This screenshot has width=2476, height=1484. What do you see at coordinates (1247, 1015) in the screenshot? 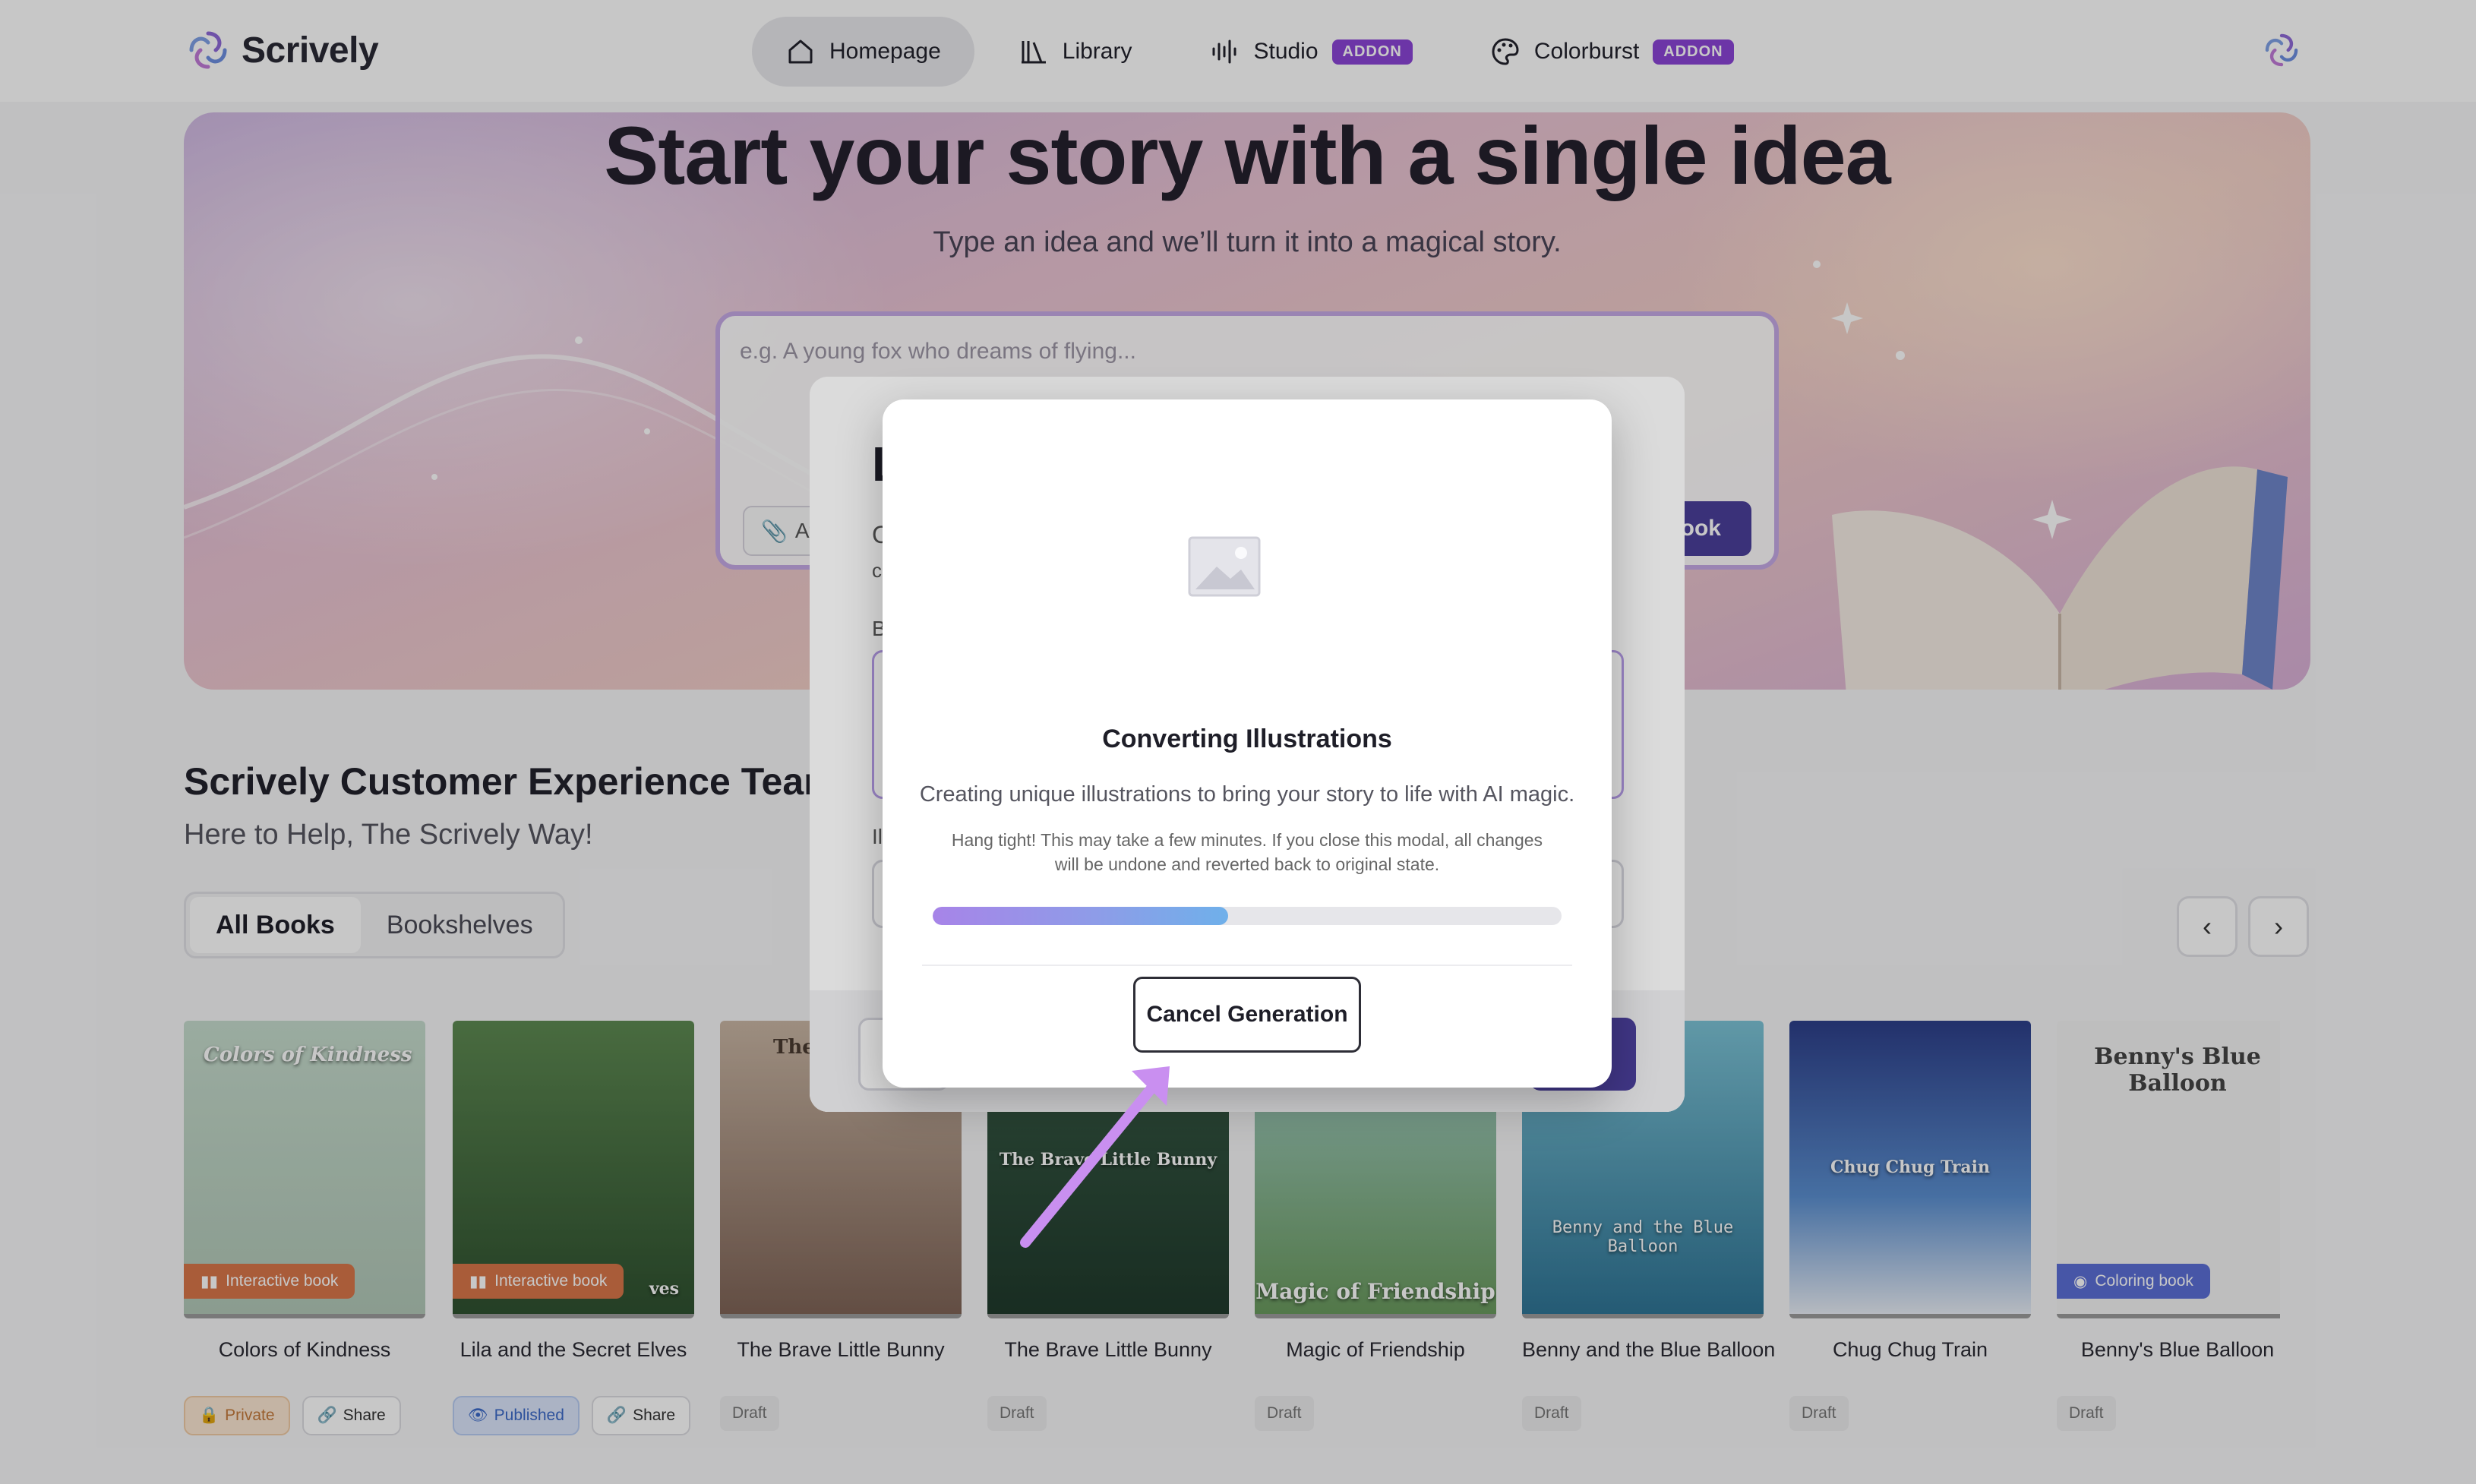
I see `cancel-generation-button: Cancel Generation` at bounding box center [1247, 1015].